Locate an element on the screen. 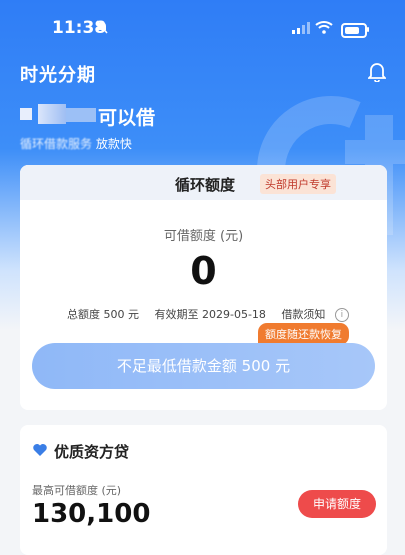 This screenshot has height=555, width=405. info-icon: i is located at coordinates (341, 315).